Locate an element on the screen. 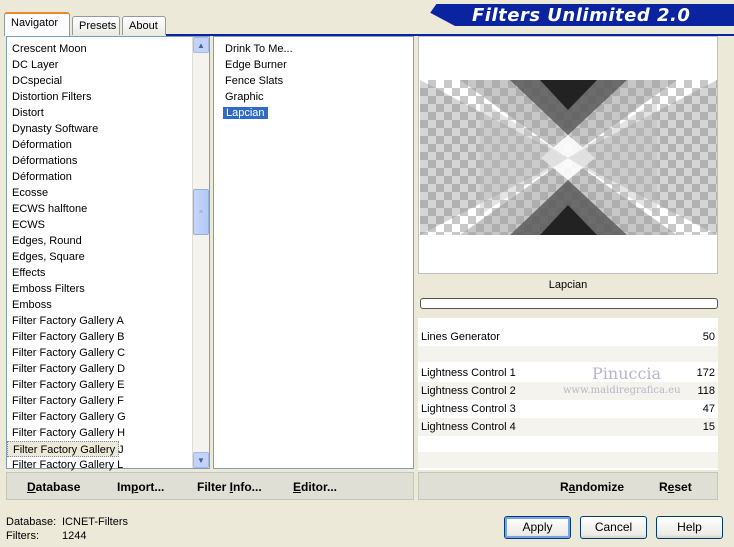  tab-about: About is located at coordinates (144, 25).